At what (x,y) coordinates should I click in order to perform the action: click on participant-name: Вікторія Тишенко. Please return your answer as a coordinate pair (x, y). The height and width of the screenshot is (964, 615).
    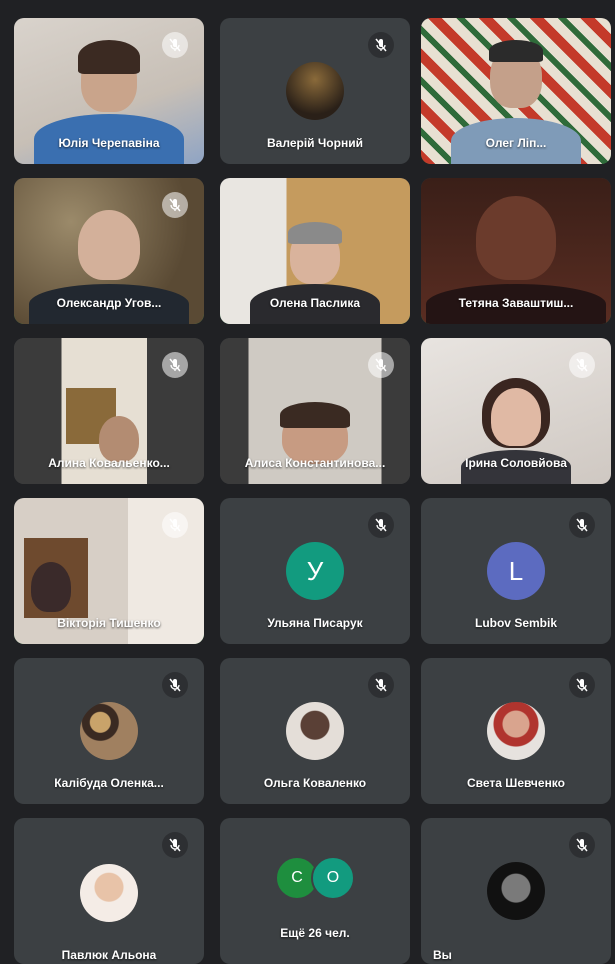
    Looking at the image, I should click on (109, 623).